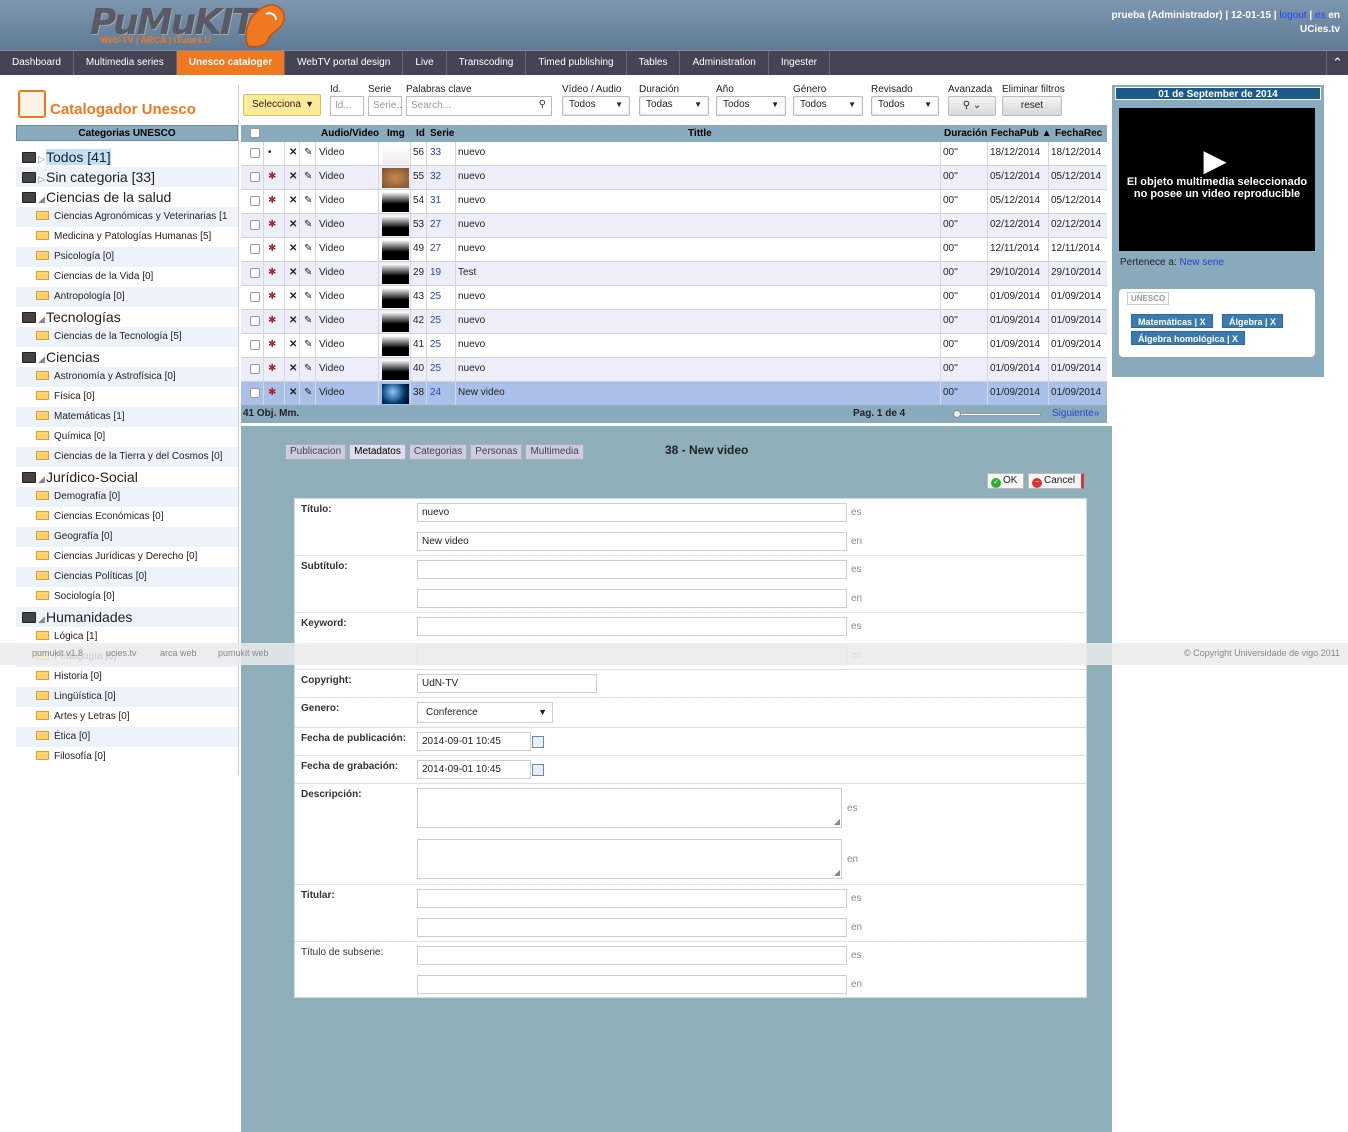  I want to click on genero-select: Todos ▼, so click(828, 106).